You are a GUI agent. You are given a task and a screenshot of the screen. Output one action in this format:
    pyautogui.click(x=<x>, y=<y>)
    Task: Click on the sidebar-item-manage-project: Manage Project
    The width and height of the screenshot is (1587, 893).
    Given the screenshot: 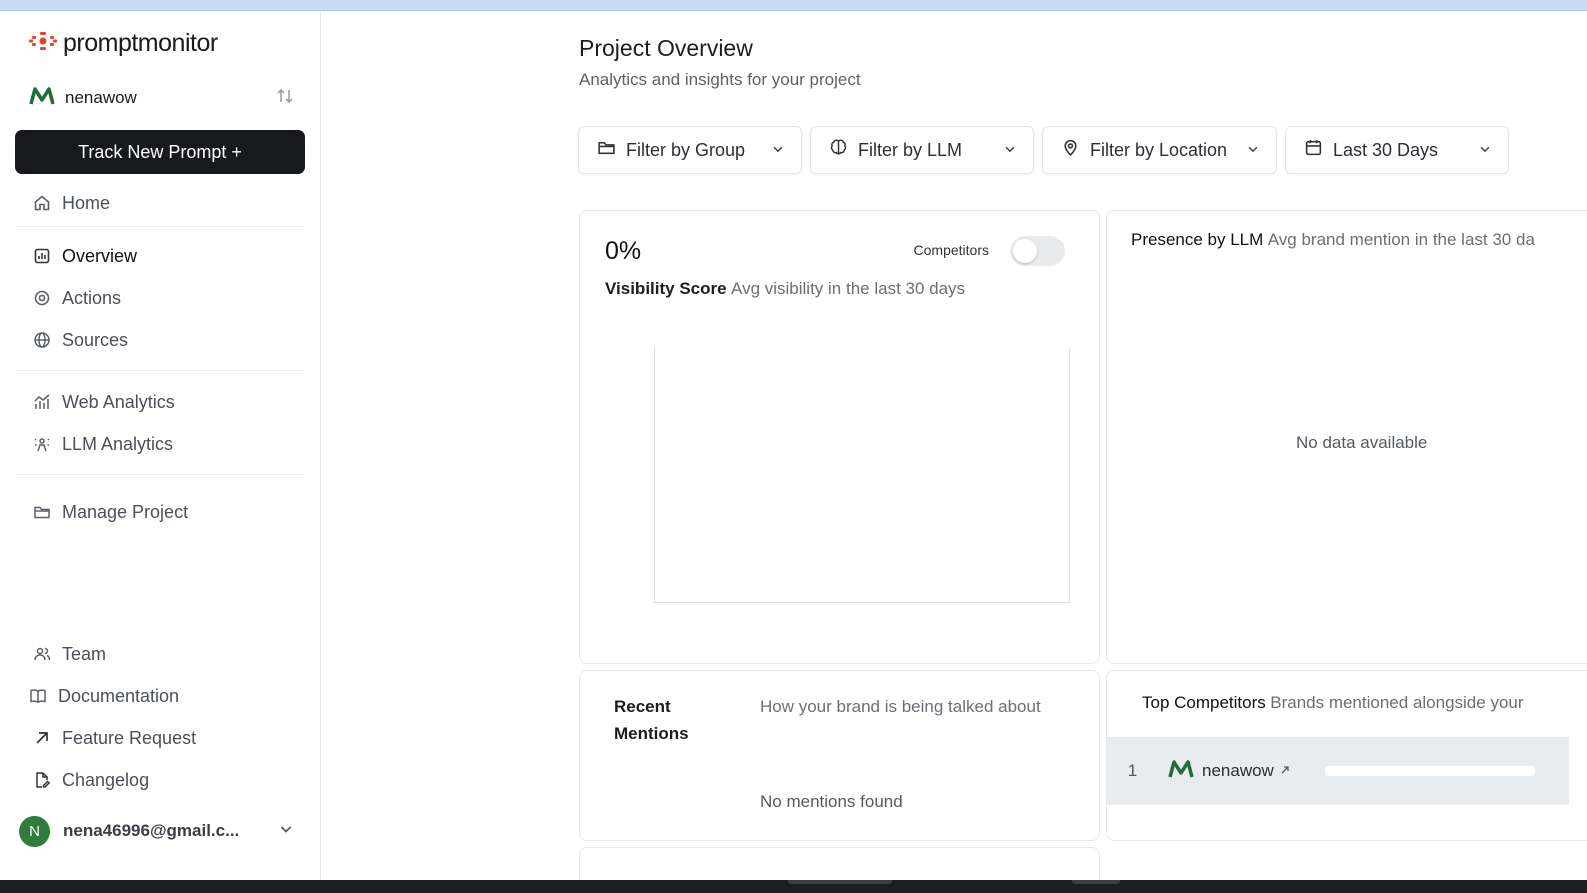 What is the action you would take?
    pyautogui.click(x=160, y=512)
    